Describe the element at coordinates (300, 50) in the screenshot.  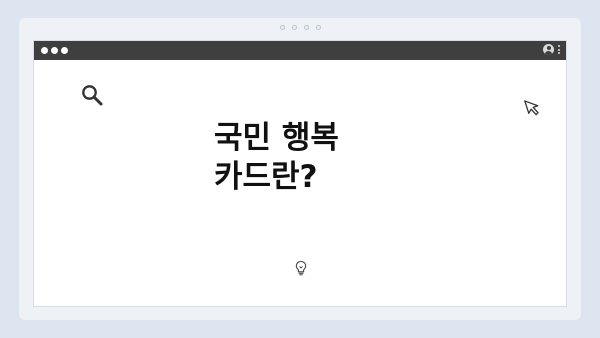
I see `window-titlebar` at that location.